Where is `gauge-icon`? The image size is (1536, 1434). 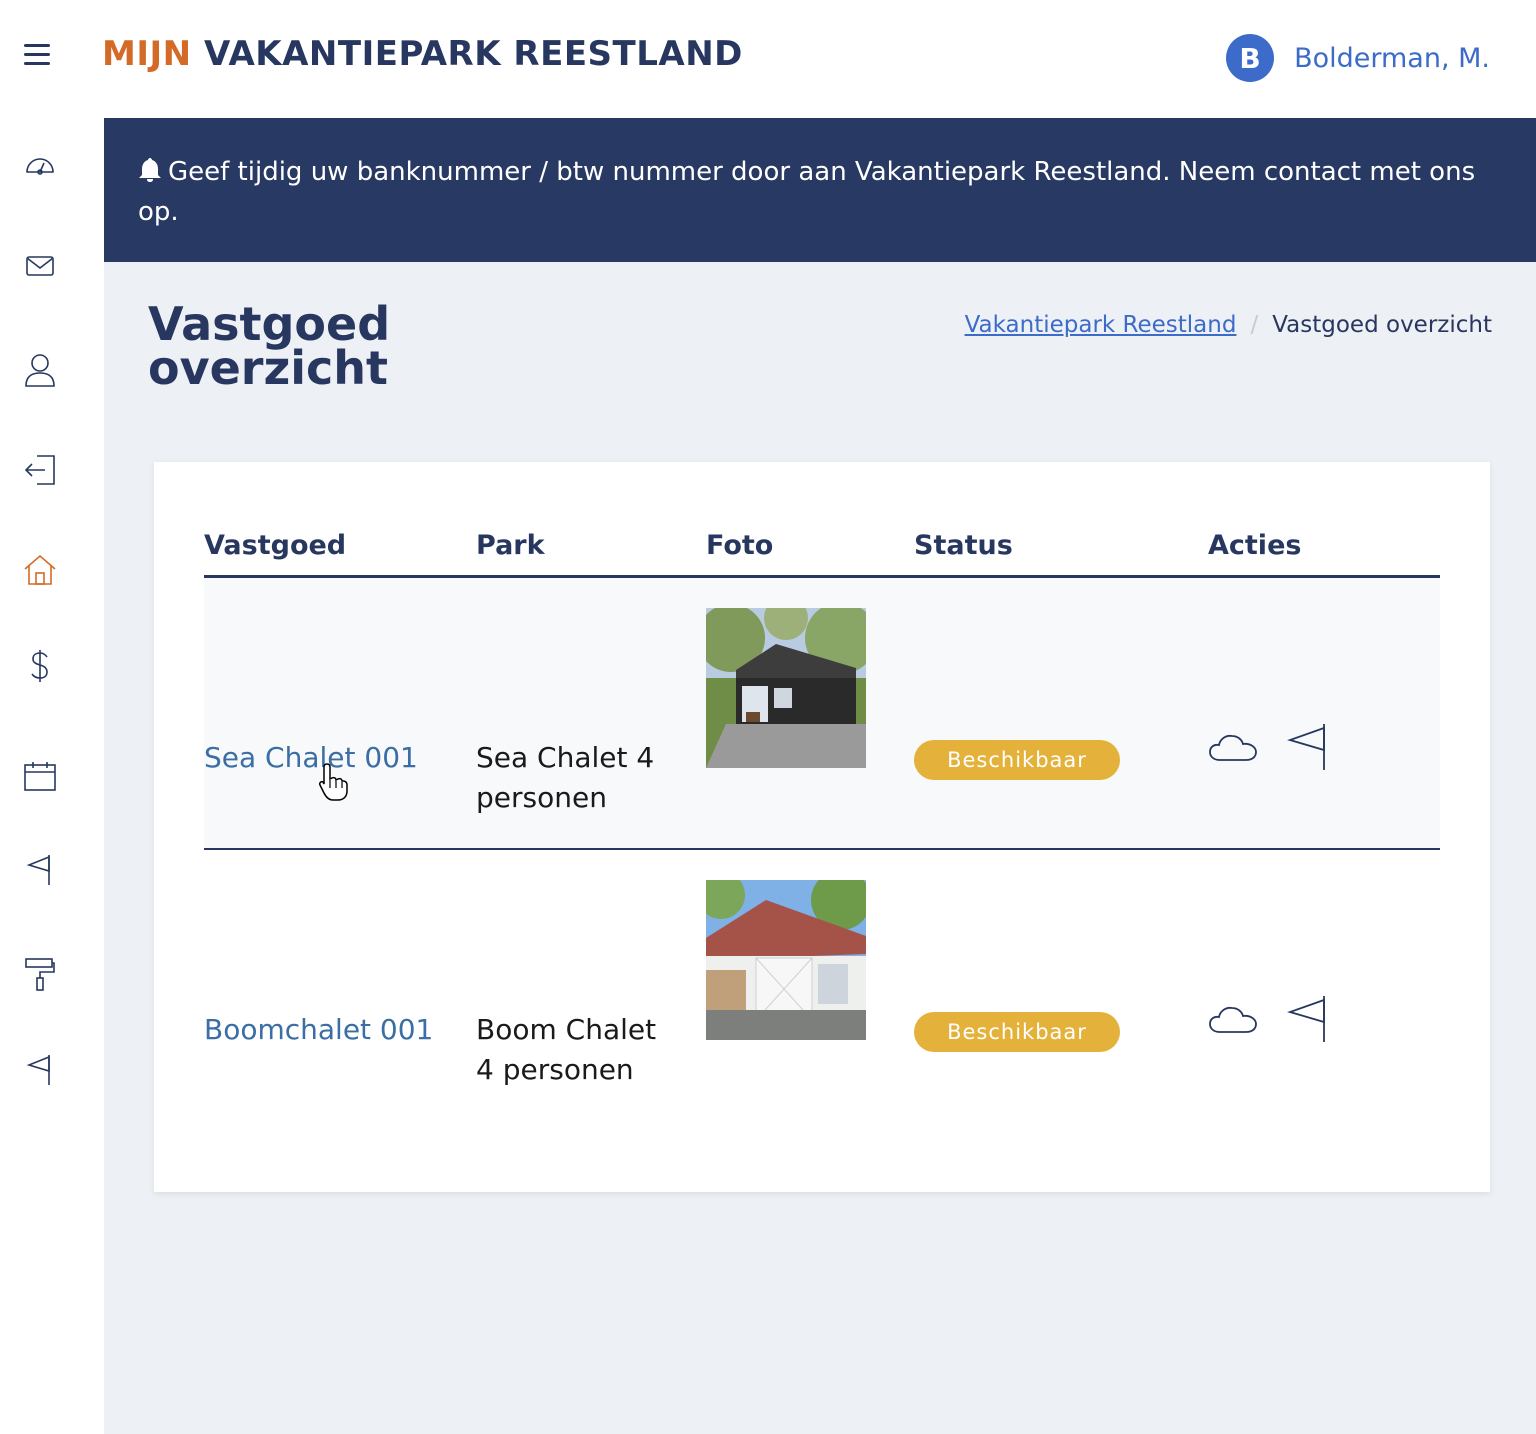 gauge-icon is located at coordinates (40, 166).